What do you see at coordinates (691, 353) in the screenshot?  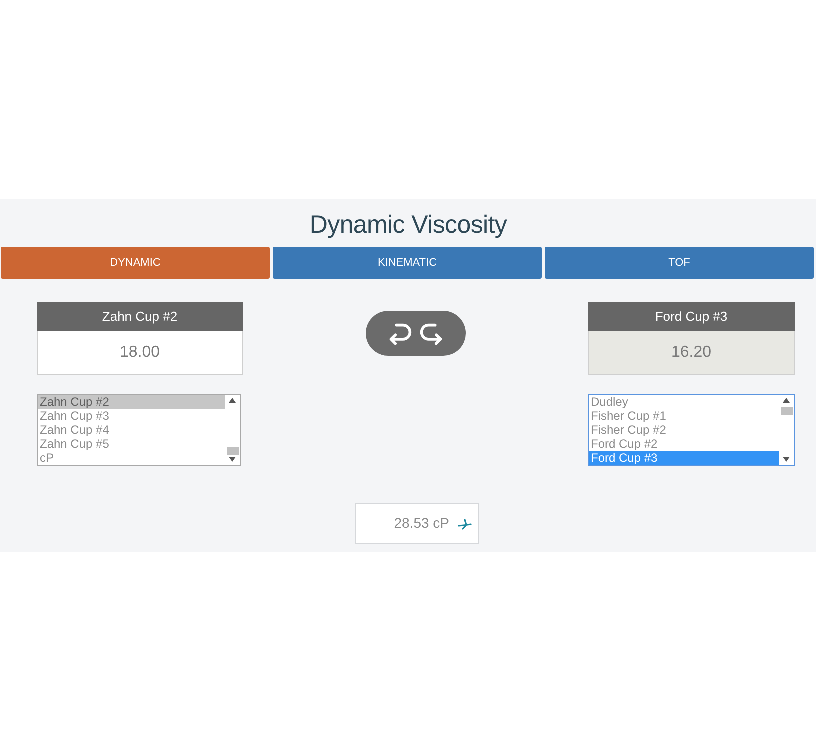 I see `value-field: 16.20` at bounding box center [691, 353].